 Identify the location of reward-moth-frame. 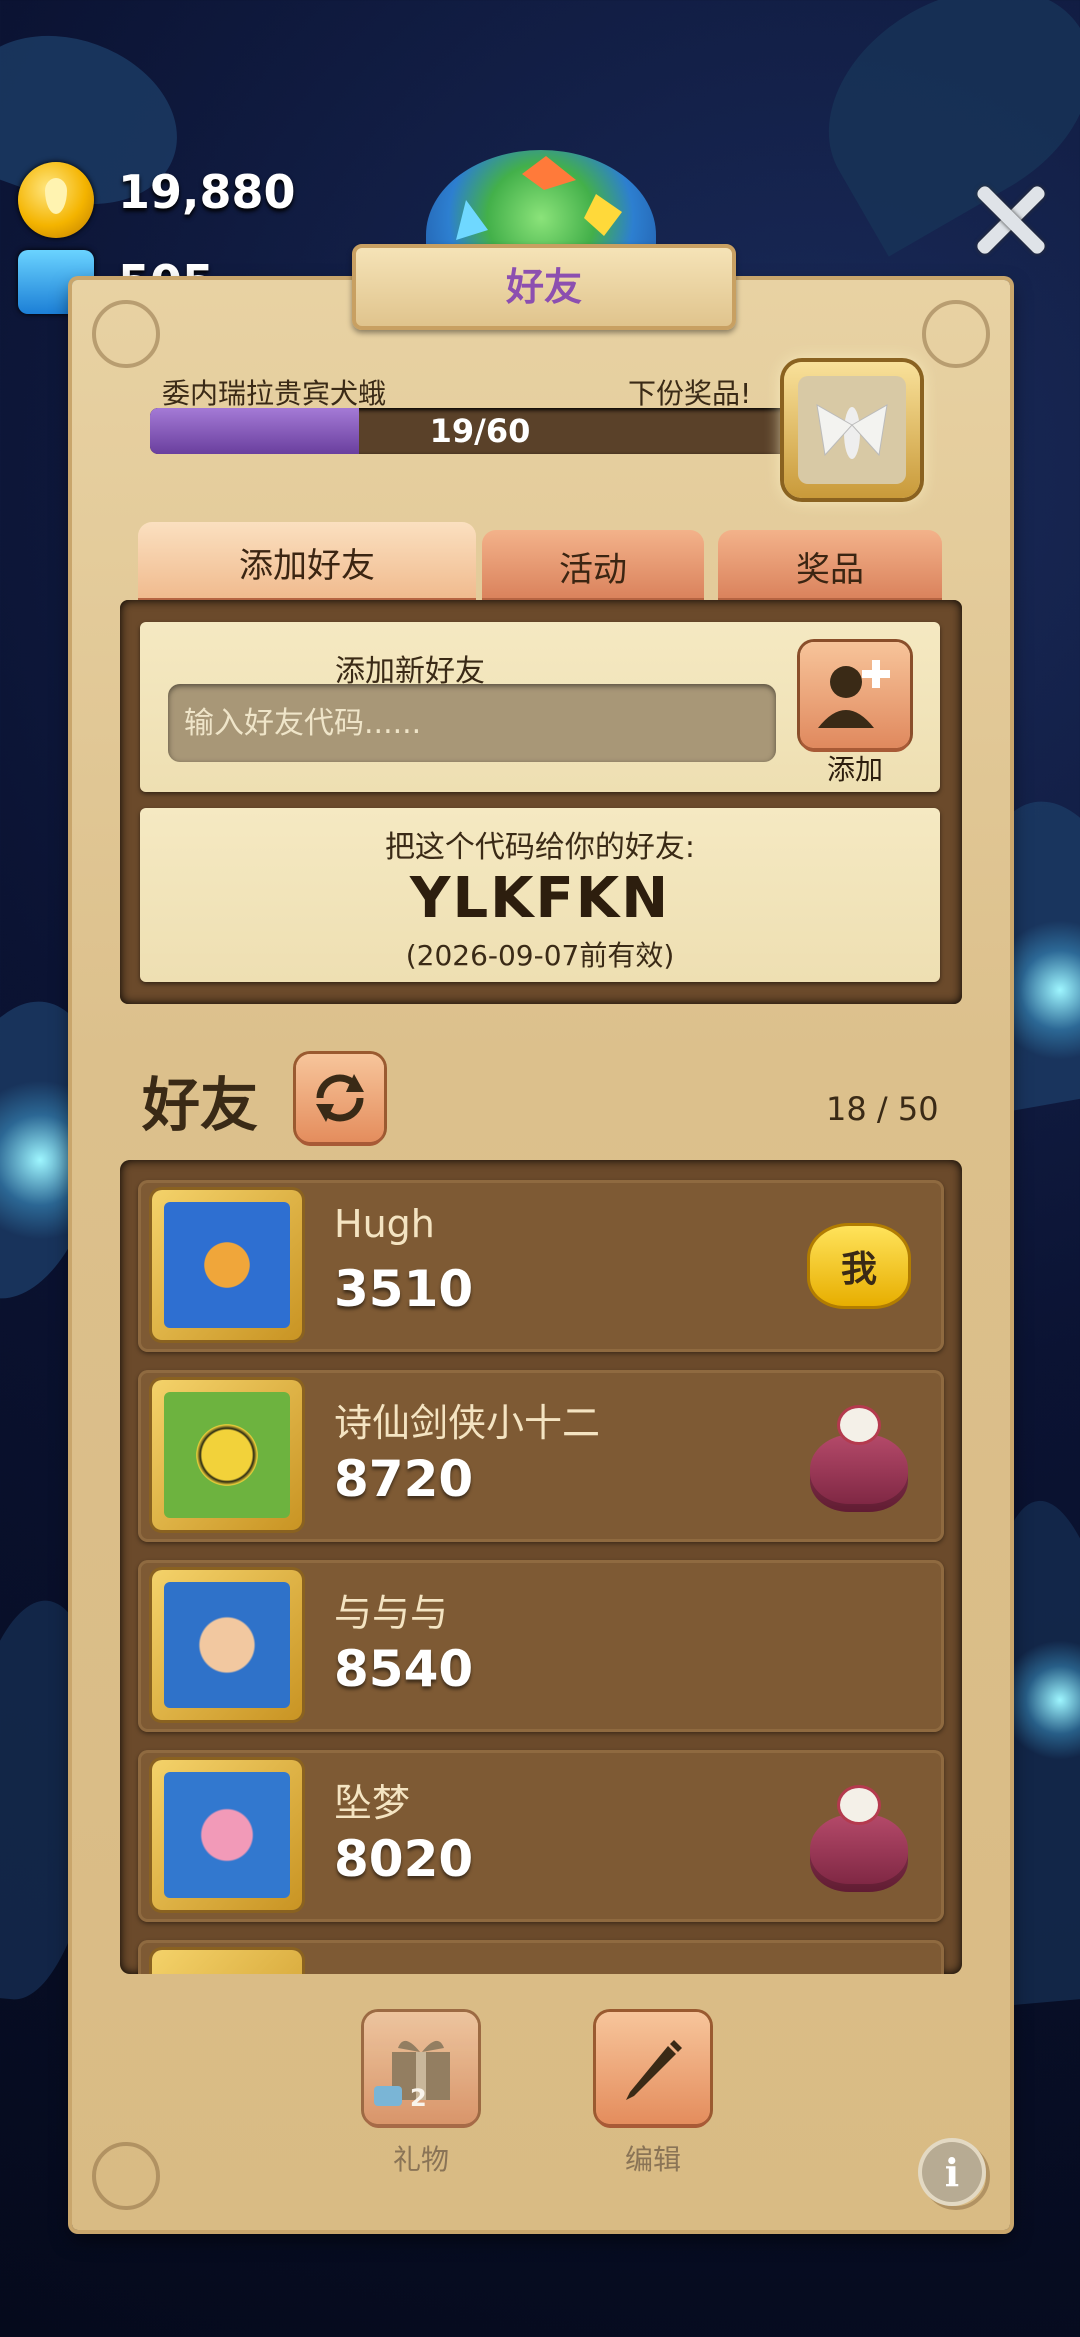
(852, 430).